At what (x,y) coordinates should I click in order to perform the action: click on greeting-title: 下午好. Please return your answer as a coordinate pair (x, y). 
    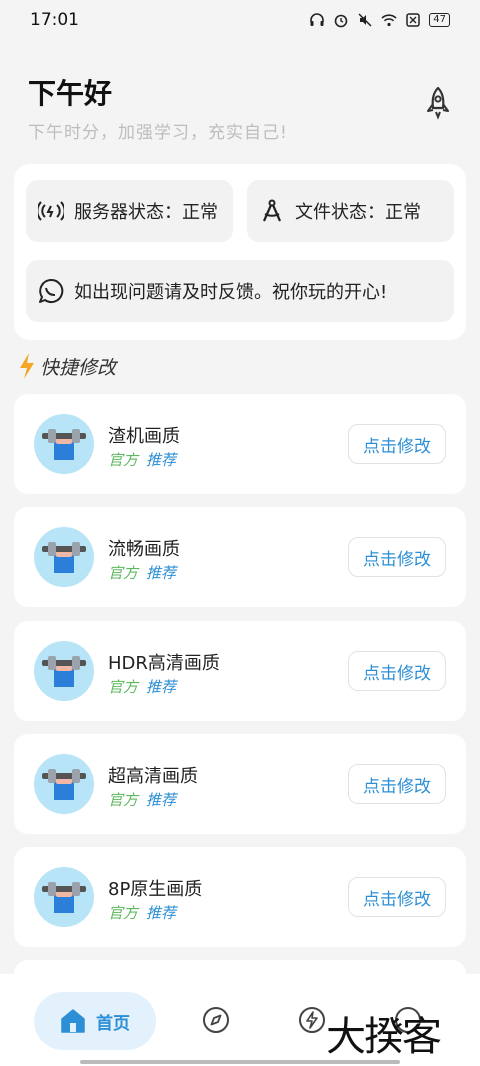
    Looking at the image, I should click on (70, 93).